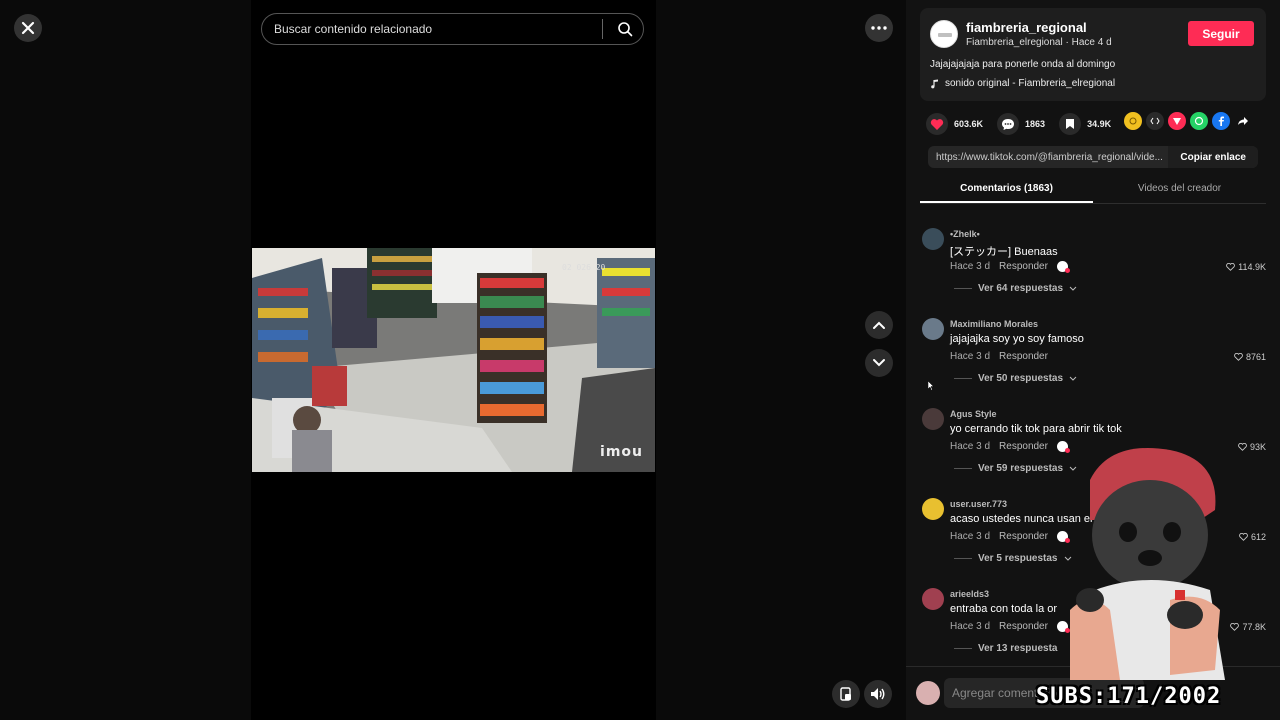 This screenshot has width=1280, height=720. I want to click on view-replies-button: Ver 64 respuestas, so click(1015, 288).